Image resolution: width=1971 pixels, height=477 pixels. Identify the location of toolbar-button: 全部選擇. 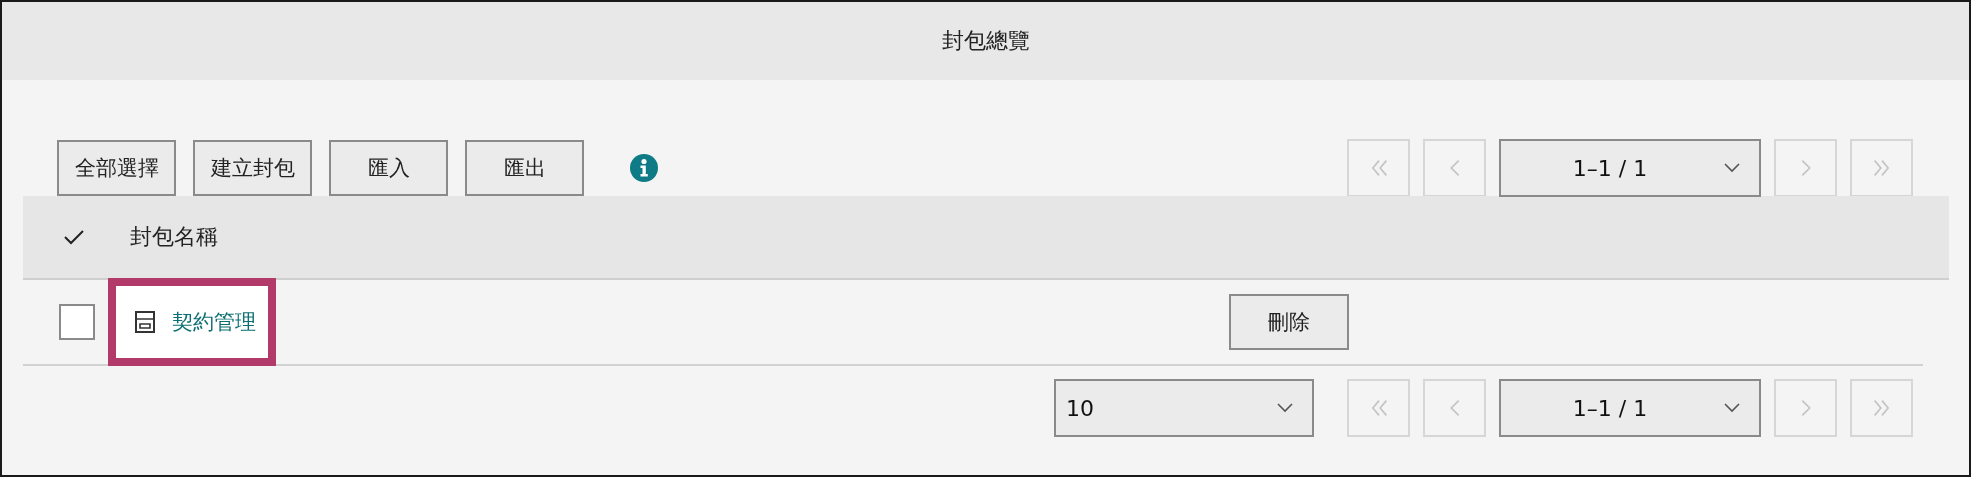
(116, 168).